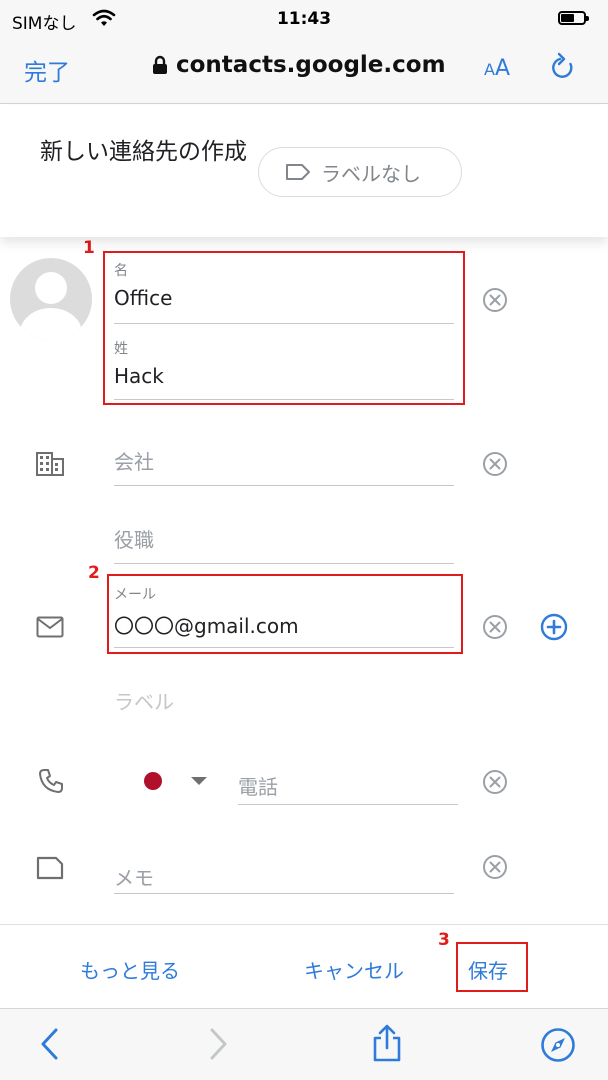 The width and height of the screenshot is (608, 1080). I want to click on notes-input: メモ, so click(284, 878).